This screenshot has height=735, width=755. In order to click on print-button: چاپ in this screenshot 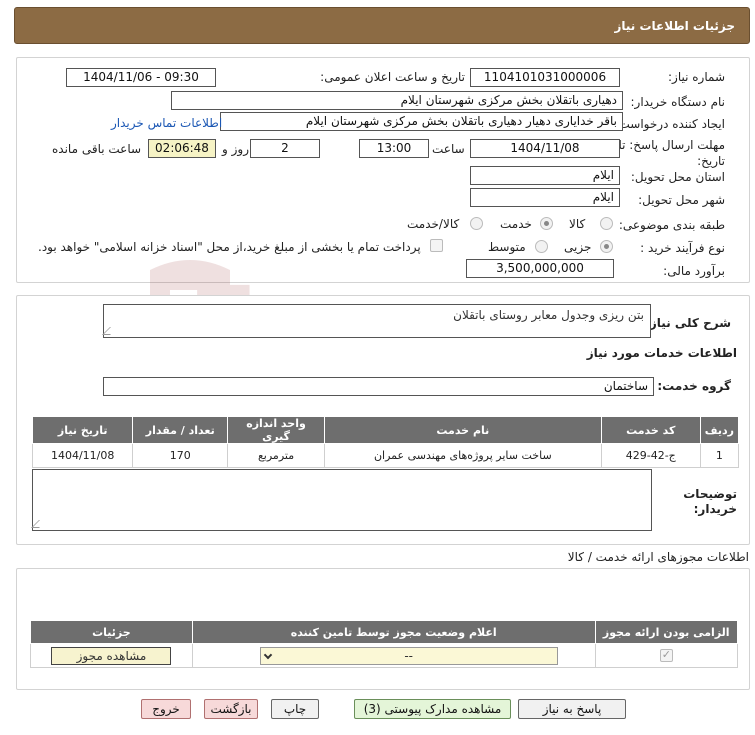, I will do `click(295, 709)`.